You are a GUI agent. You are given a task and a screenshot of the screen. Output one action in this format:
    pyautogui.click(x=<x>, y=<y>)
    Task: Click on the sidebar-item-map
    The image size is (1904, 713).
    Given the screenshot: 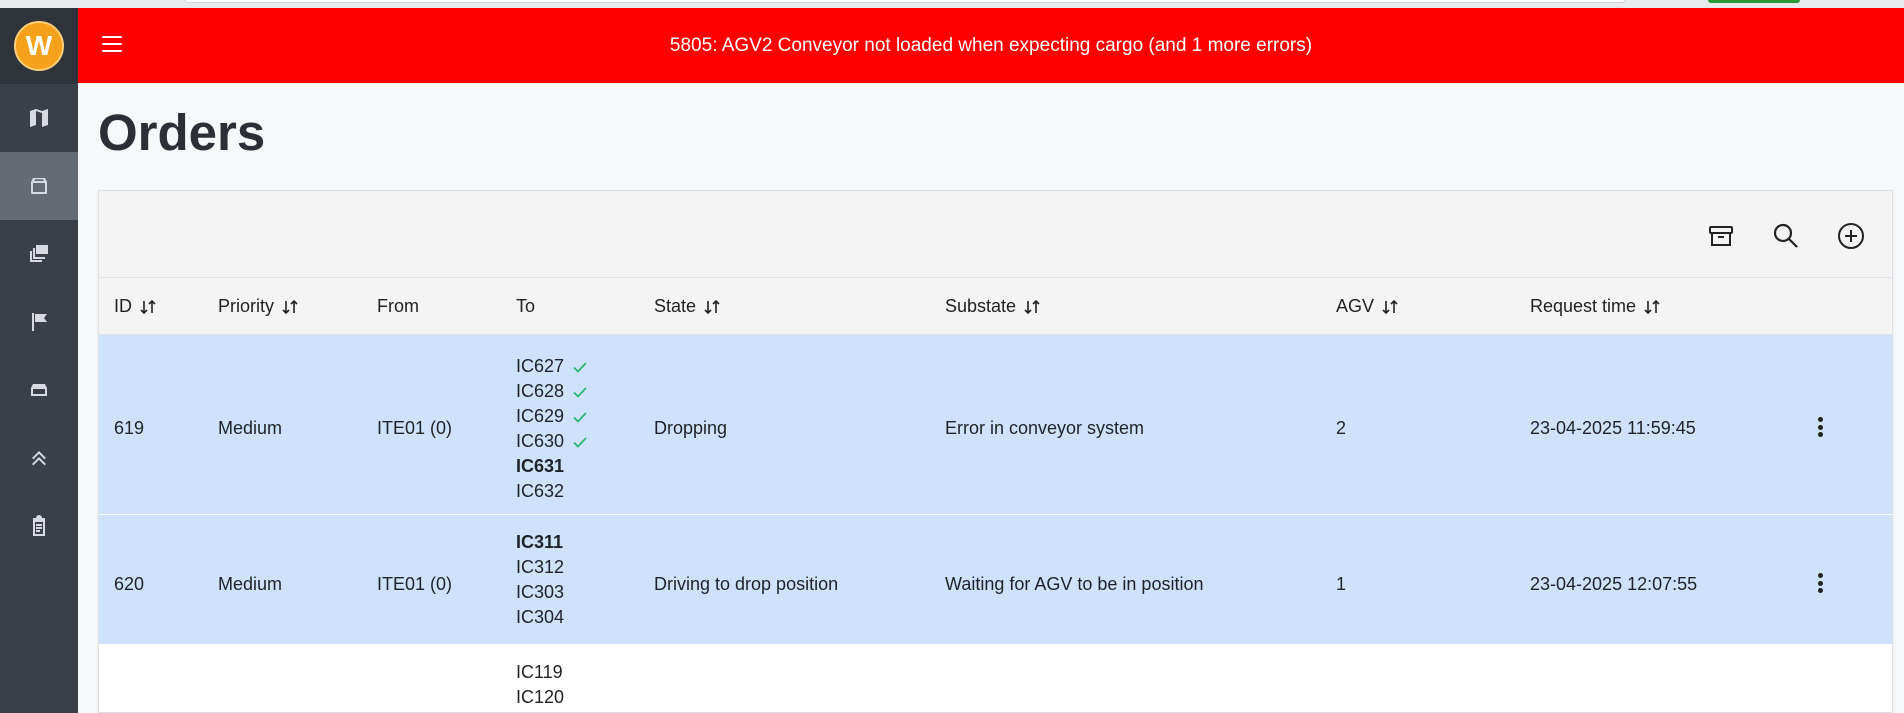 What is the action you would take?
    pyautogui.click(x=39, y=118)
    